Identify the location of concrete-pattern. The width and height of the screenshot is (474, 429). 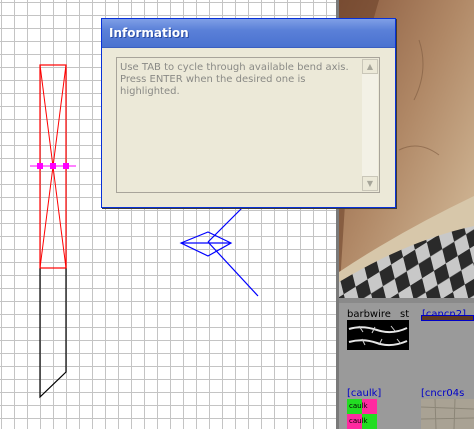
(447, 413).